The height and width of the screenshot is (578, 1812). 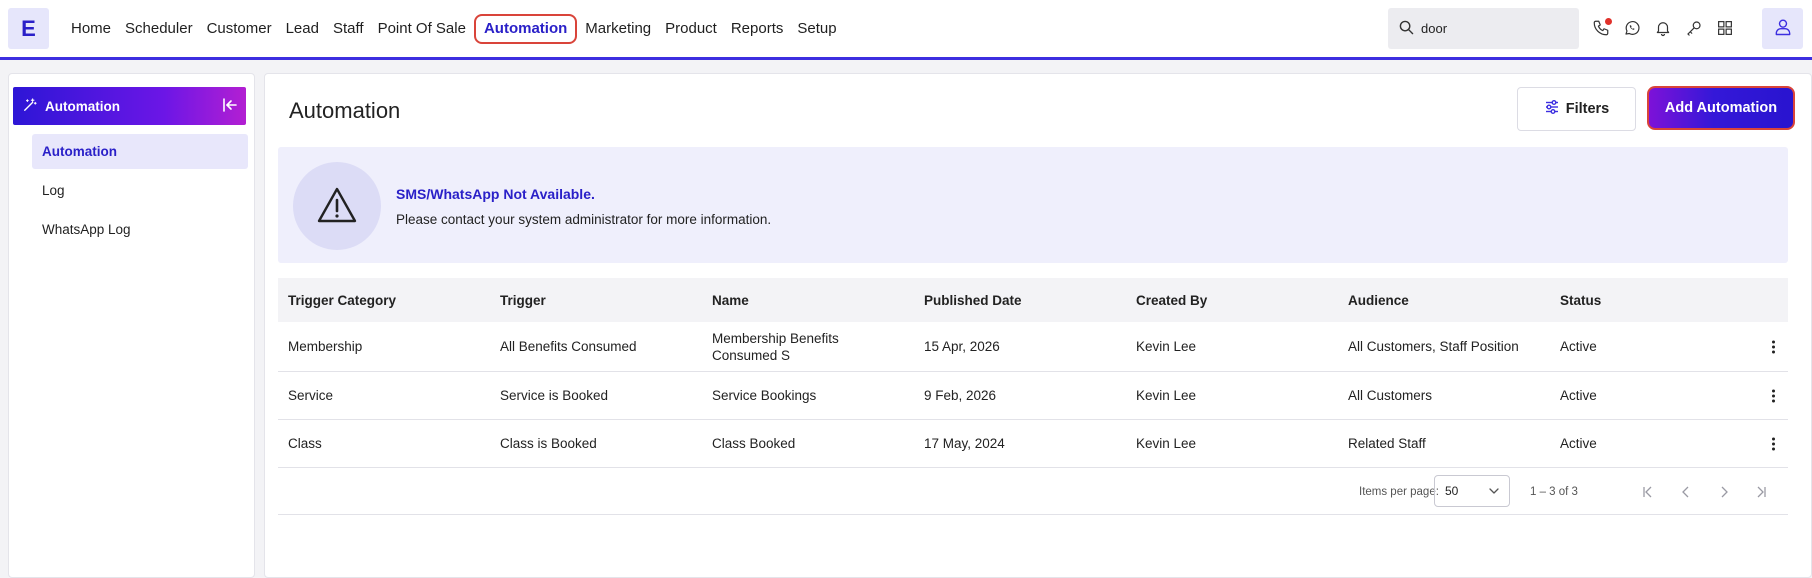 I want to click on nav-customer: Customer, so click(x=239, y=29).